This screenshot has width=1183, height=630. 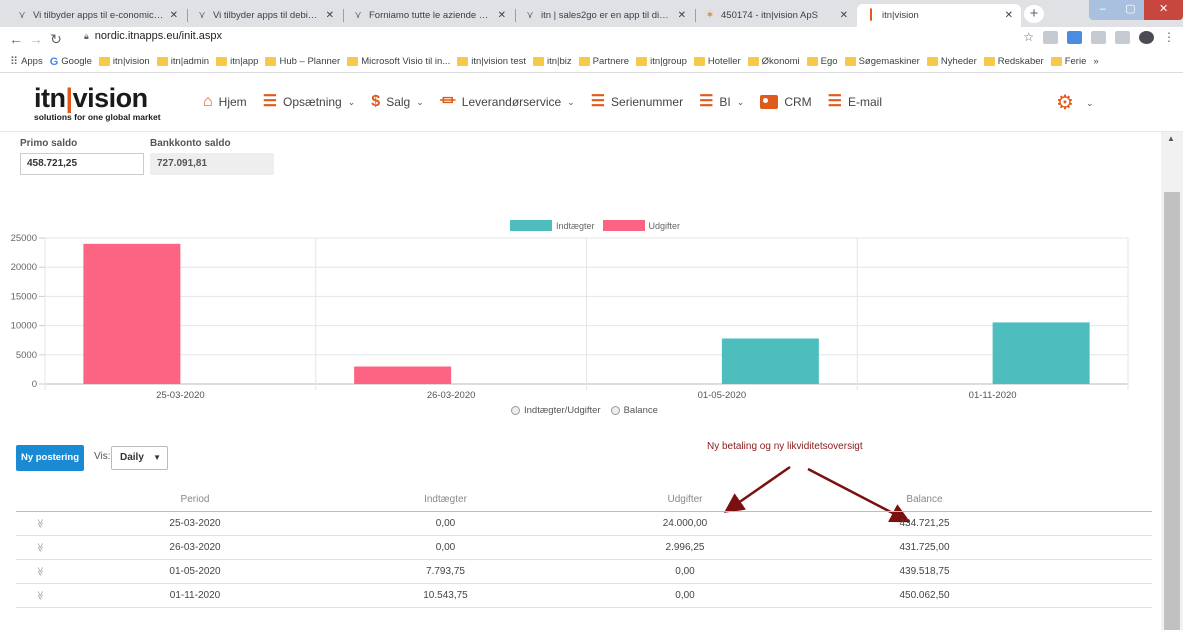 I want to click on nav-email: ☰ E-mail, so click(x=855, y=102).